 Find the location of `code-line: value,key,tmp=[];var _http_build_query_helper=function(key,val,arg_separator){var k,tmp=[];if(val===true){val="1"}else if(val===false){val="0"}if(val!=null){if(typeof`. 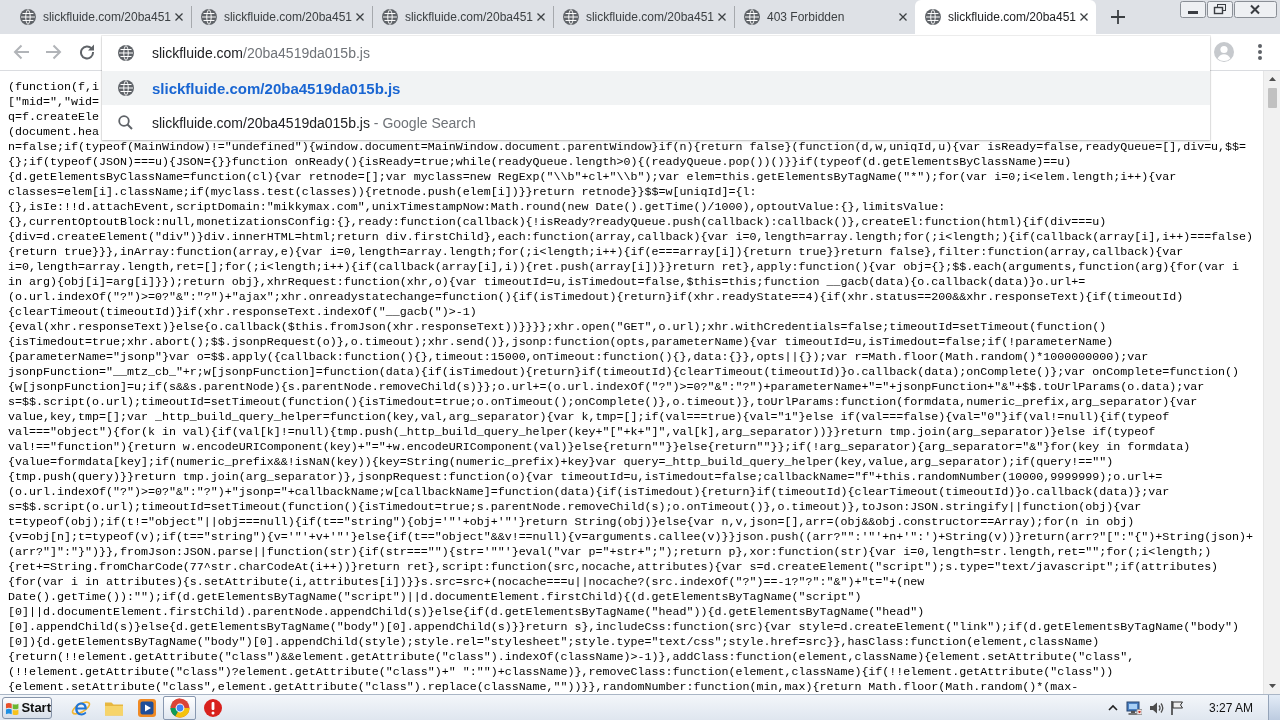

code-line: value,key,tmp=[];var _http_build_query_helper=function(key,val,arg_separator){var k,tmp=[];if(val===true){val="1"}else if(val===false){val="0"}if(val!=null){if(typeof is located at coordinates (589, 417).